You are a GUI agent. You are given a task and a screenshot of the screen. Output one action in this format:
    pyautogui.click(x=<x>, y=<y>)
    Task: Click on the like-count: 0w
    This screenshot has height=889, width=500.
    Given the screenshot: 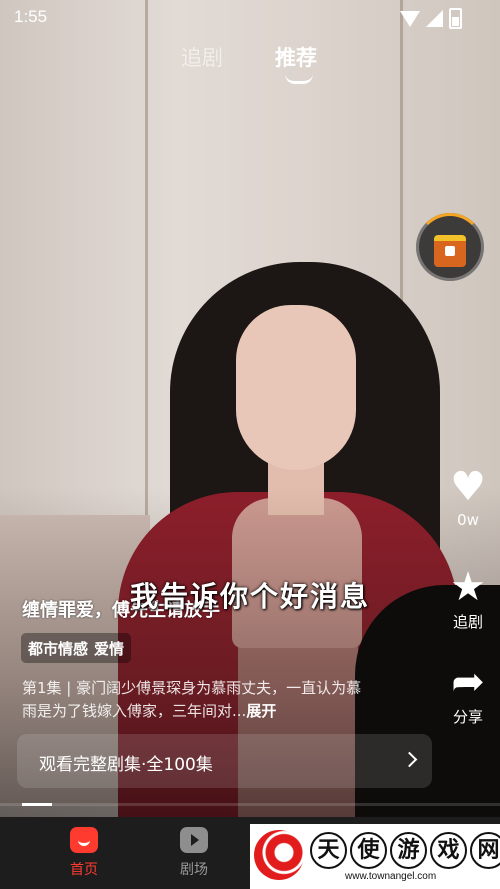 What is the action you would take?
    pyautogui.click(x=468, y=520)
    